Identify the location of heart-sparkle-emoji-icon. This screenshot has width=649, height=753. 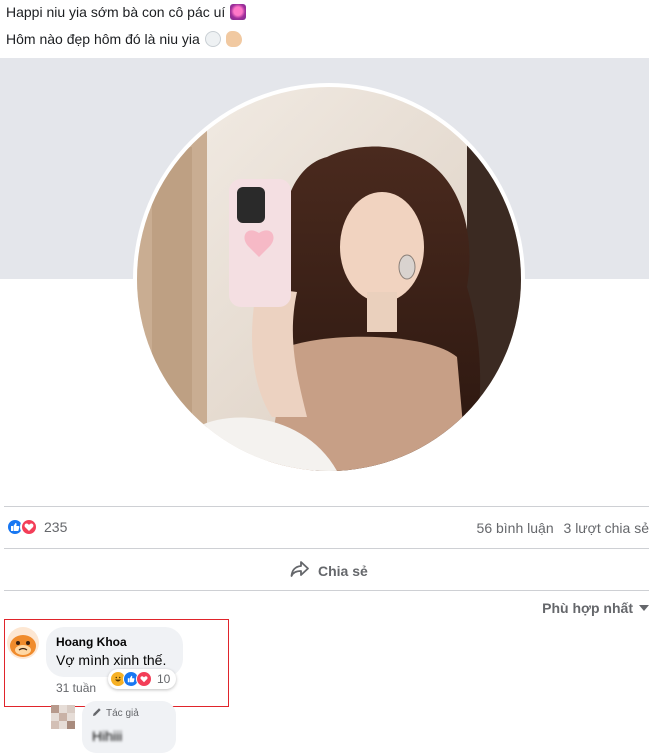
(238, 12).